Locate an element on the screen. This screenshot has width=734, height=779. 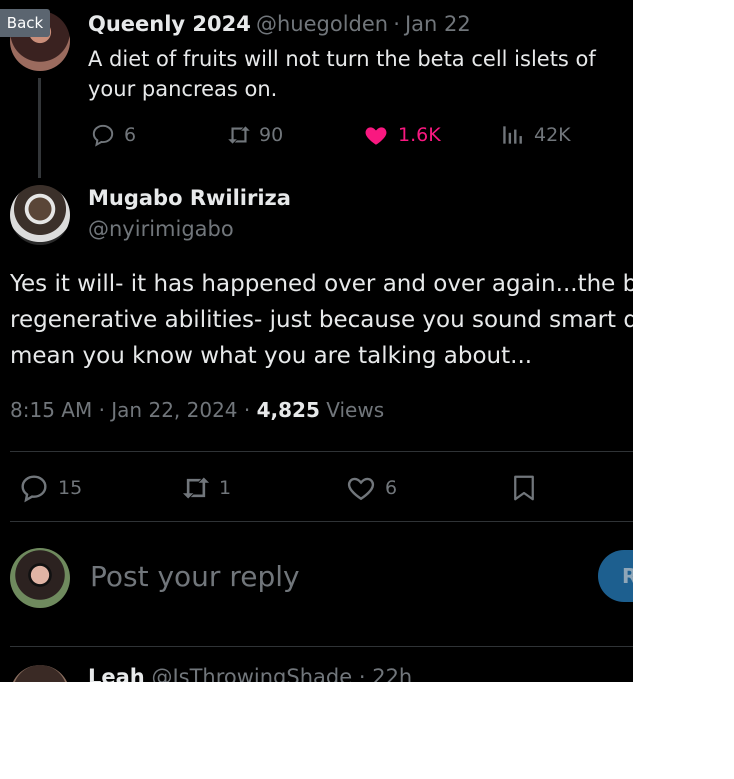
back-button: Back is located at coordinates (25, 23).